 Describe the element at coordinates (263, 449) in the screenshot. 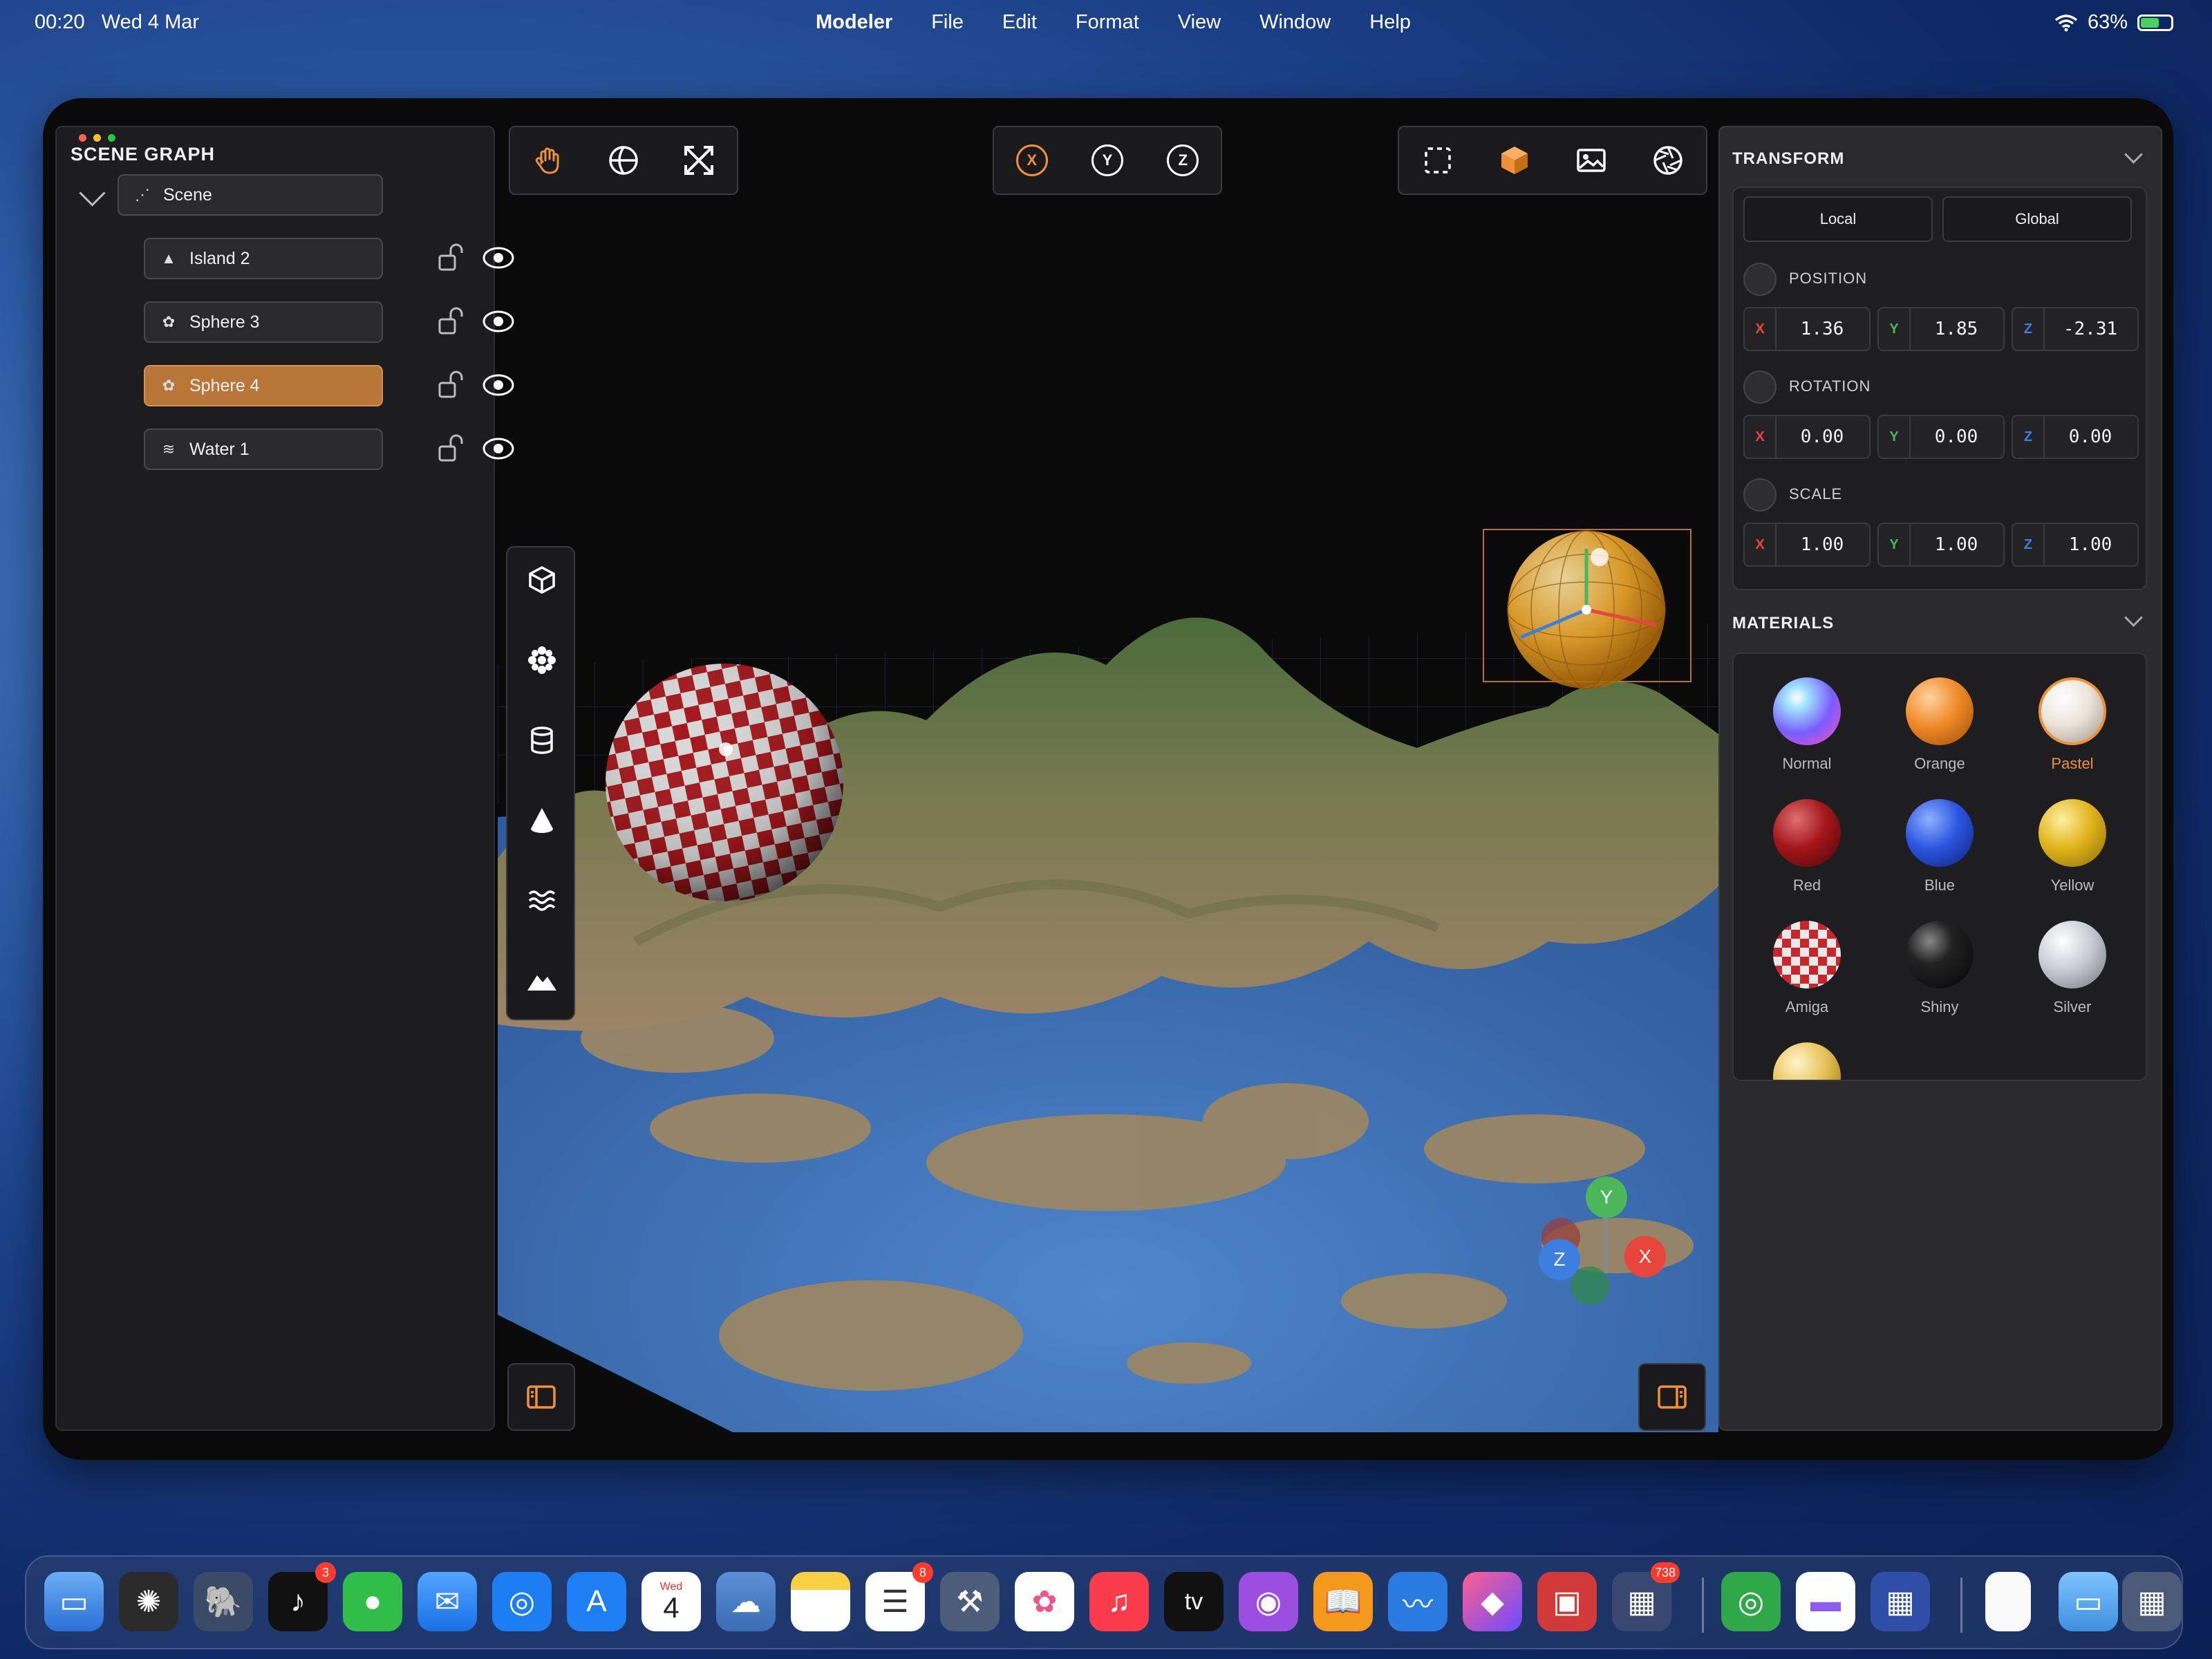

I see `scene-node-water-1: ≋ Water 1` at that location.